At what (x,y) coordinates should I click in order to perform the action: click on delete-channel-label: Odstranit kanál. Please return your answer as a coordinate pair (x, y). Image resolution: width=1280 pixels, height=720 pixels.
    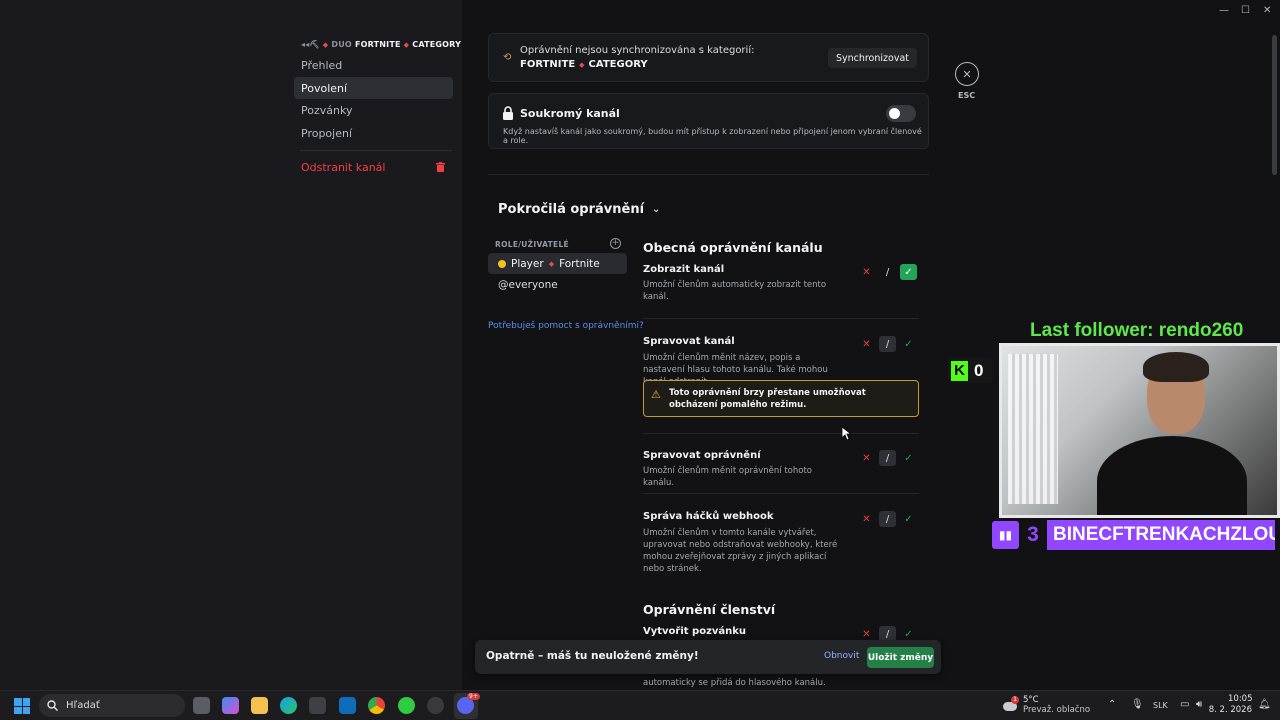
    Looking at the image, I should click on (343, 167).